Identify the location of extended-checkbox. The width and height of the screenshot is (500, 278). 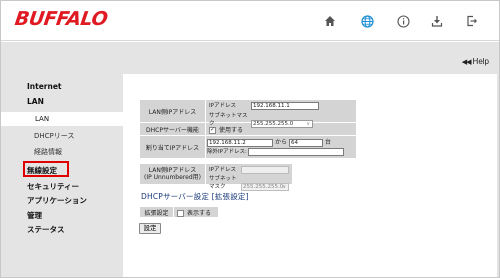
(180, 213).